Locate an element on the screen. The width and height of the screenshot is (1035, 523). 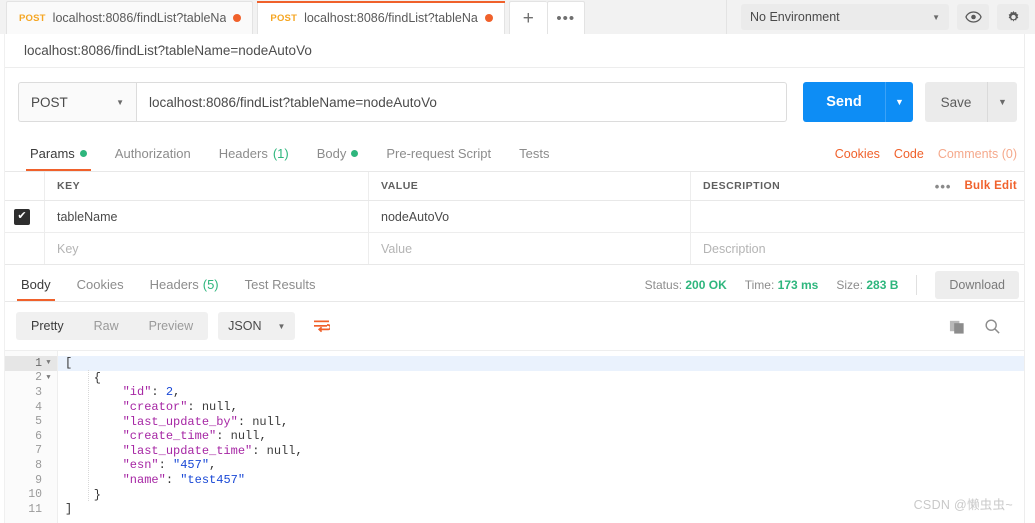
body-toolbar-actions is located at coordinates (984, 326).